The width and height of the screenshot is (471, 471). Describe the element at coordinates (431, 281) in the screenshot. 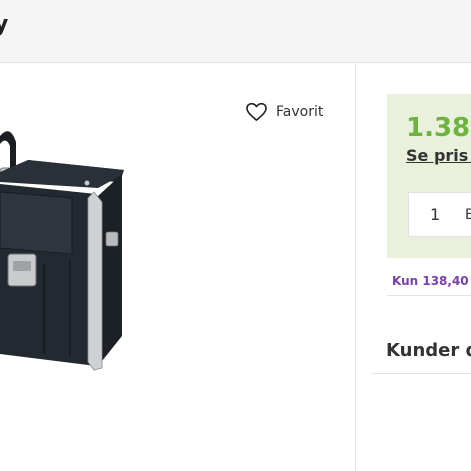

I see `promo-text: Kun 138,40 kr.` at that location.